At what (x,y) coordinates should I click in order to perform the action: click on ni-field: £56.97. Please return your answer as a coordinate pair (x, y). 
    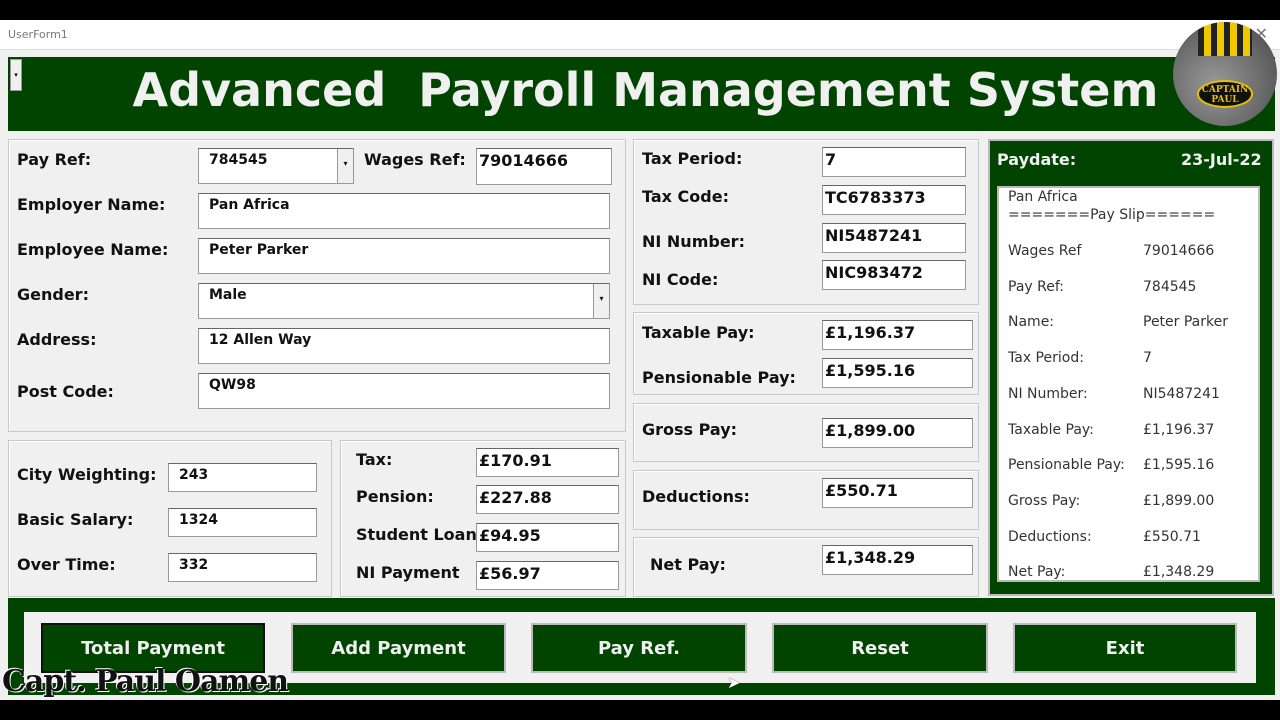
    Looking at the image, I should click on (547, 575).